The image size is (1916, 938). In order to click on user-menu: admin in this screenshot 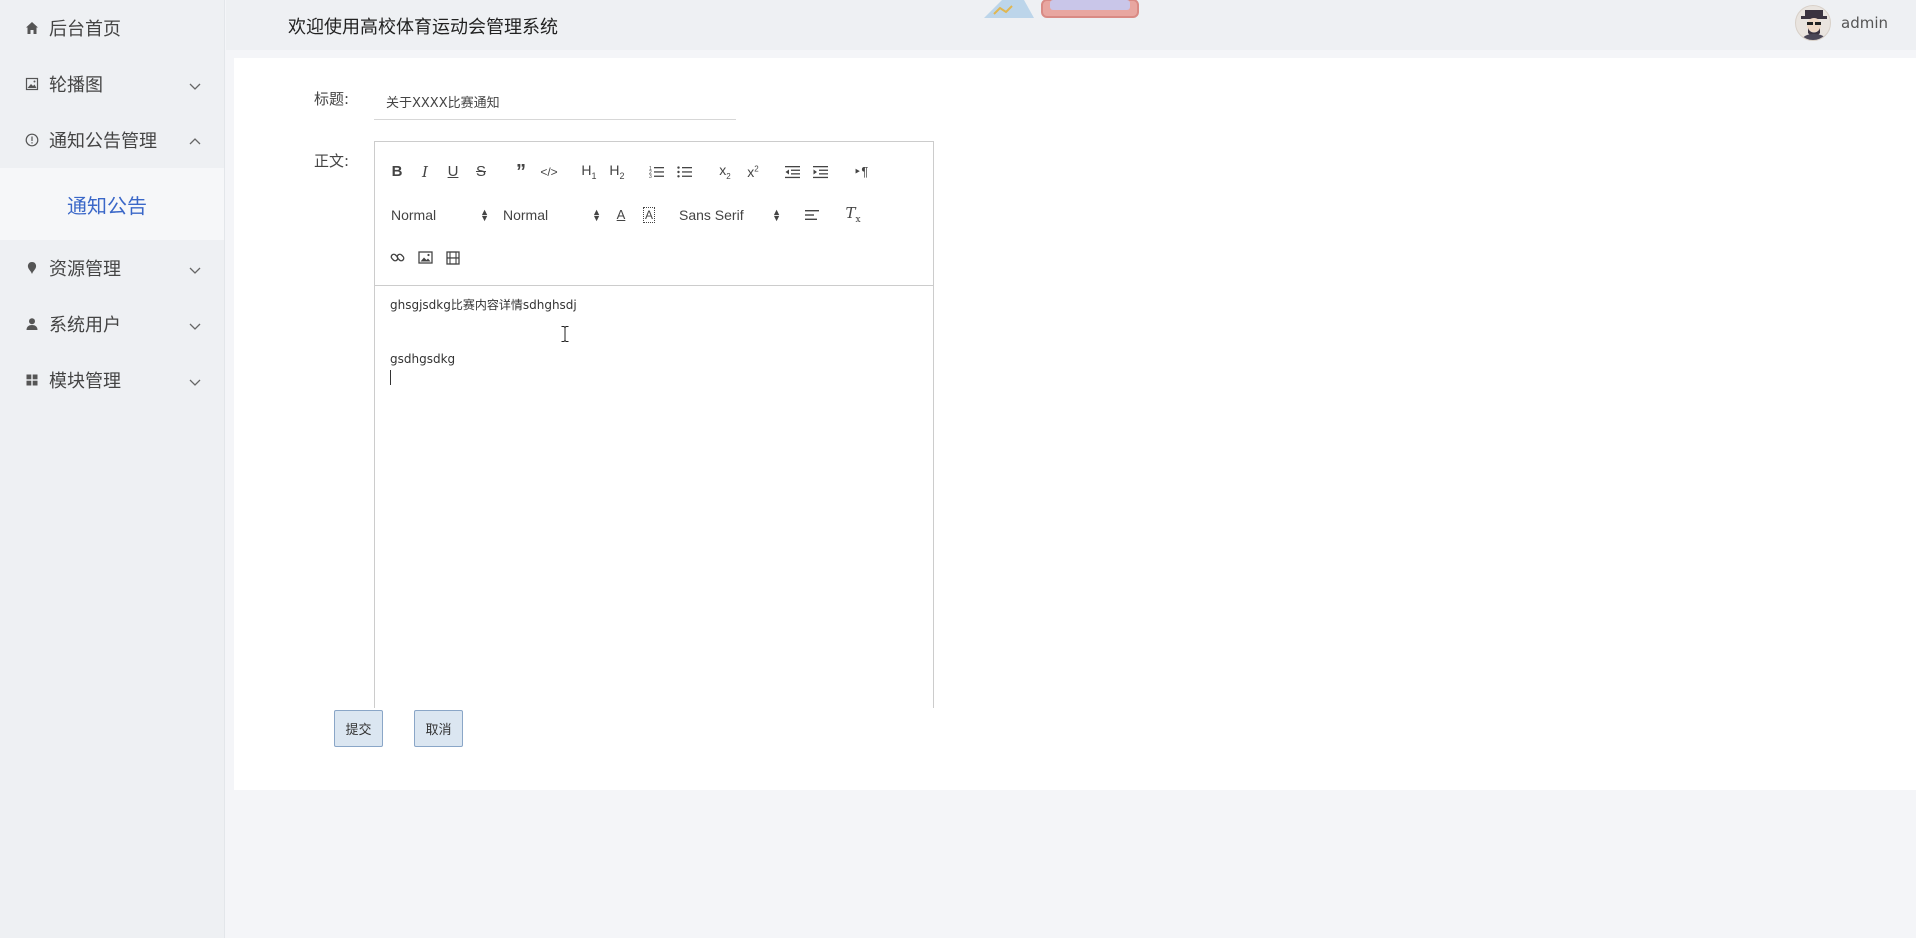, I will do `click(1841, 23)`.